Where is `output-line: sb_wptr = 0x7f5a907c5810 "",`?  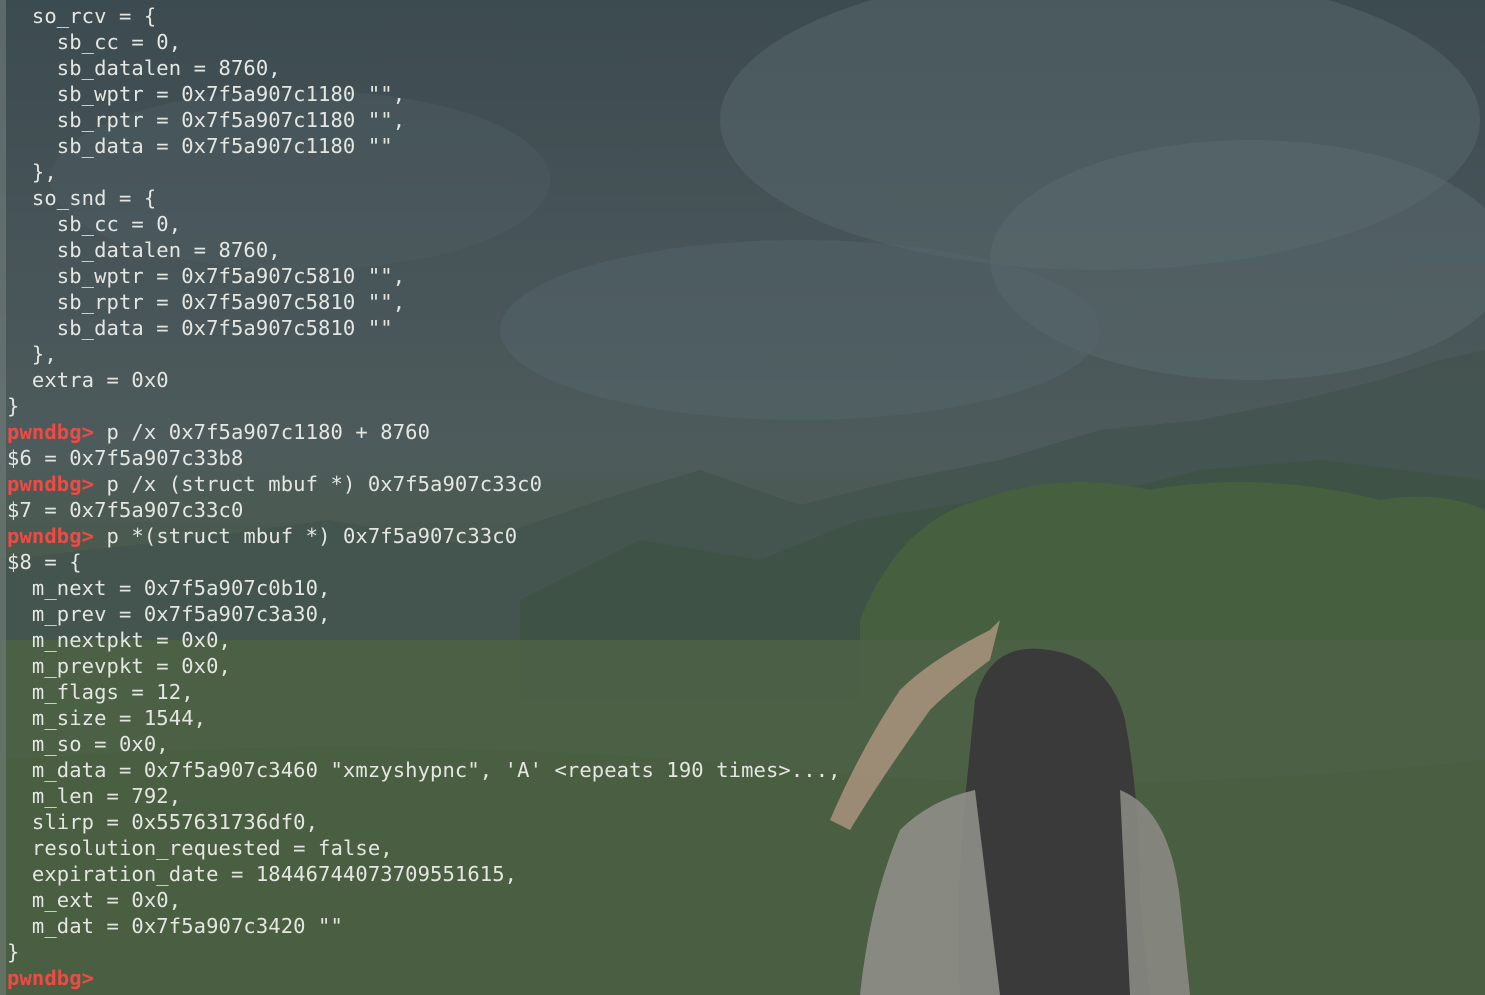
output-line: sb_wptr = 0x7f5a907c5810 "", is located at coordinates (206, 276).